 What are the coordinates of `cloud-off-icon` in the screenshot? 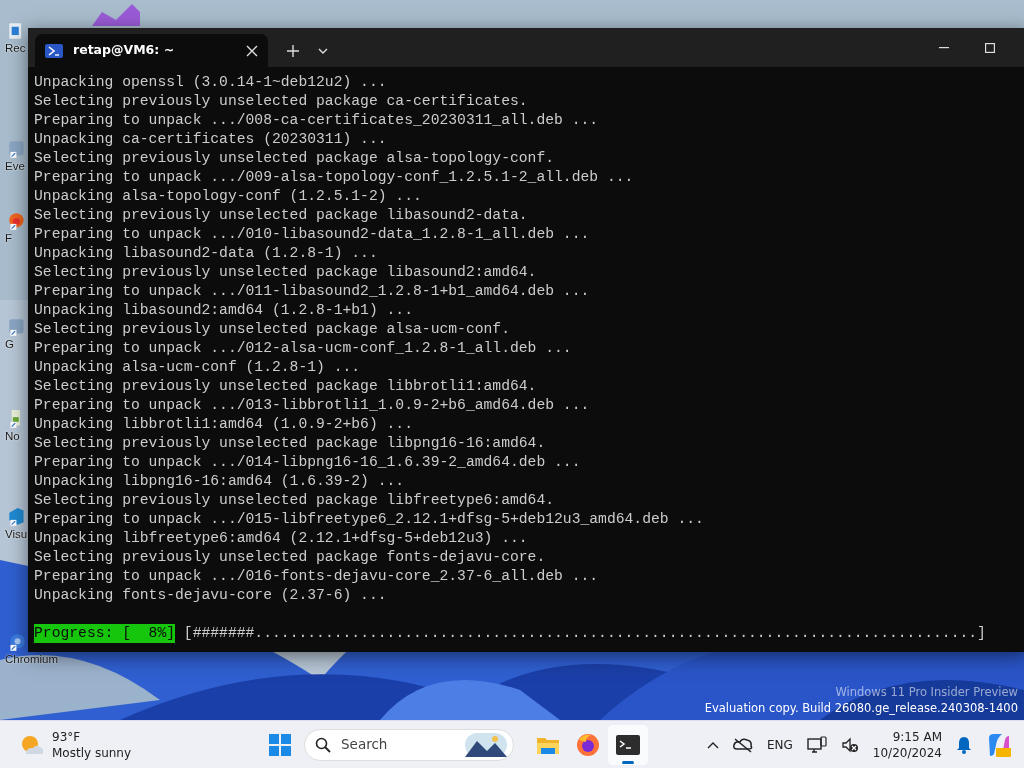 It's located at (742, 744).